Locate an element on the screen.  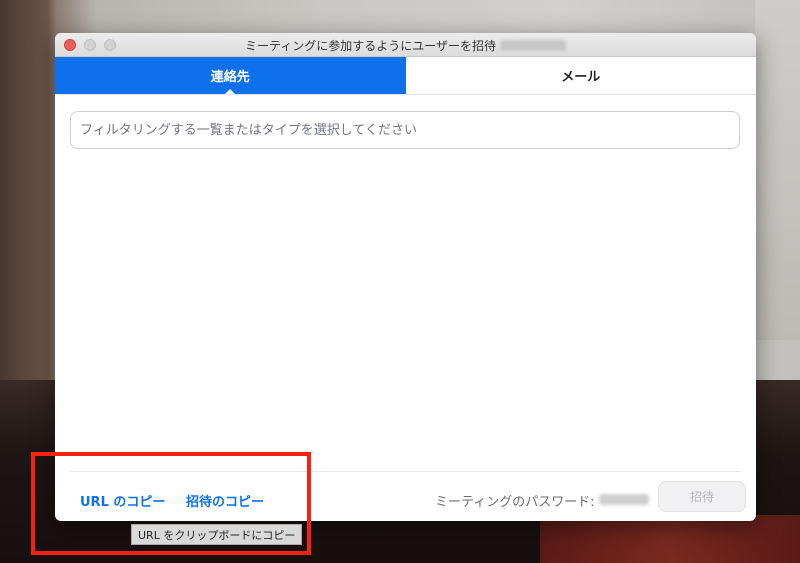
meeting-id-redacted is located at coordinates (533, 45).